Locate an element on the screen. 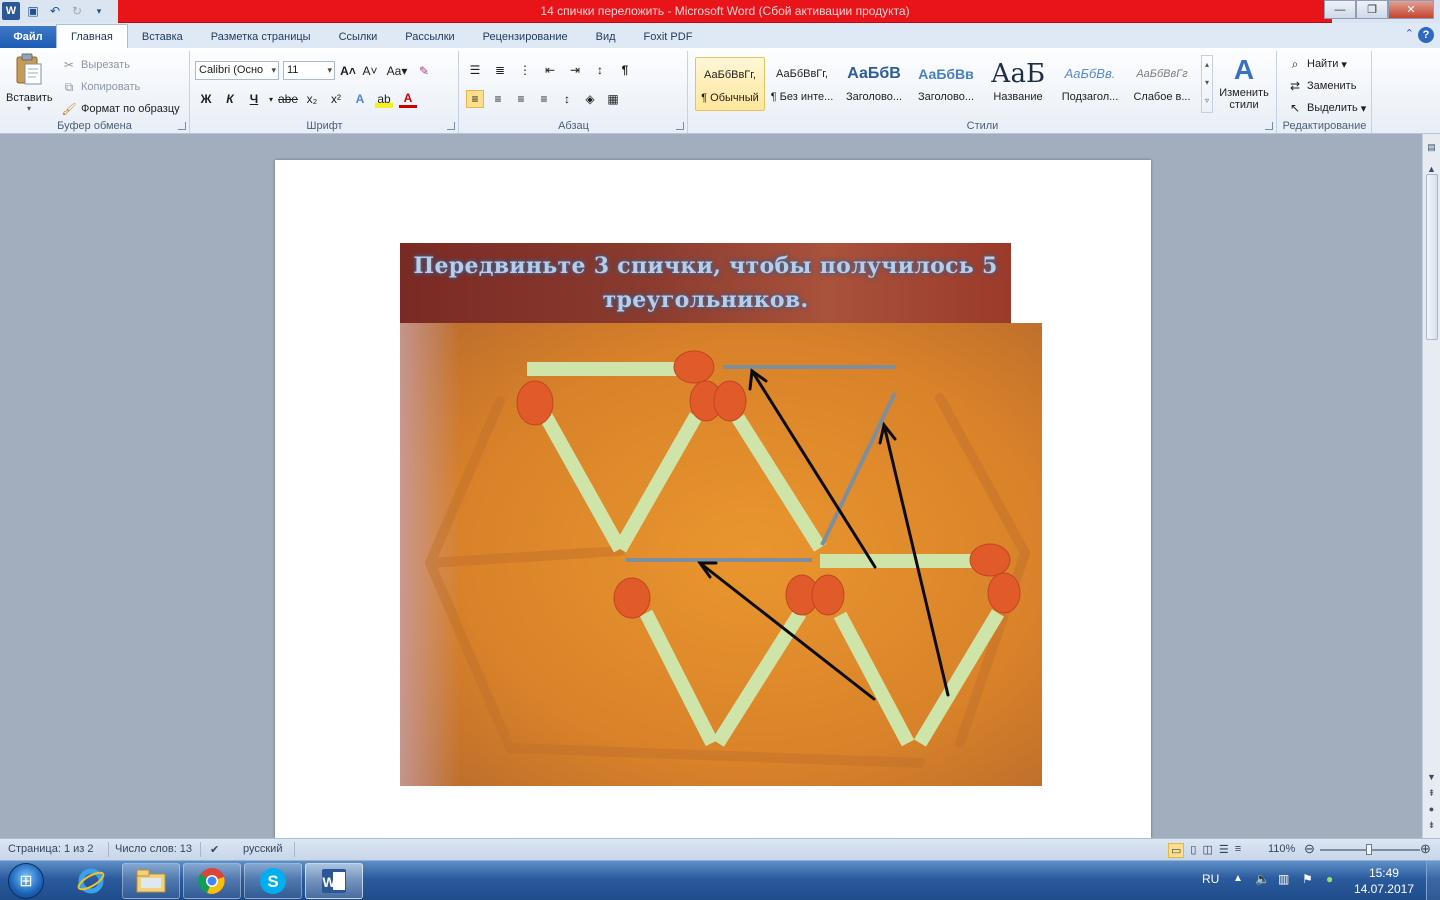  increase-indent-icon: ⇥ is located at coordinates (575, 70).